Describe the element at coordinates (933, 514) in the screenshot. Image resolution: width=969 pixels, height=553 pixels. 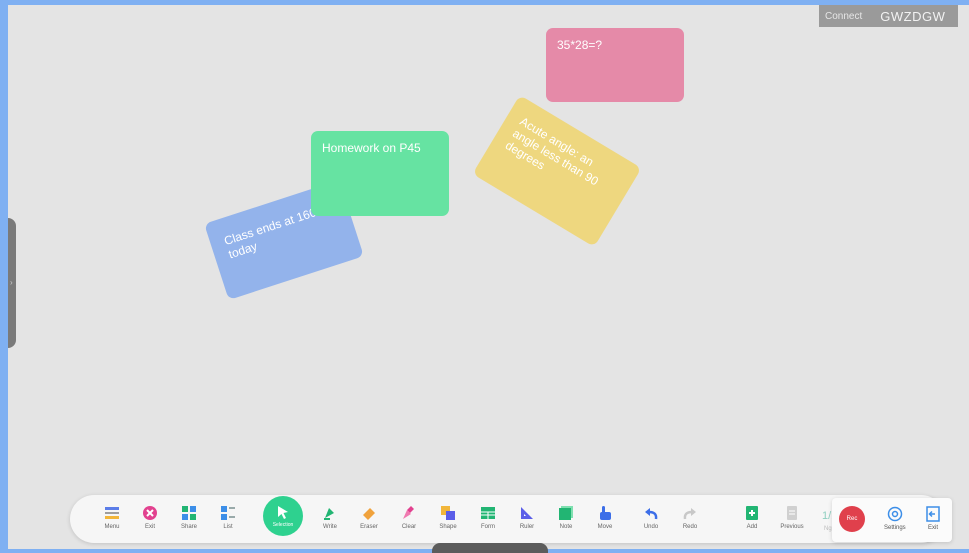
I see `logout-icon` at that location.